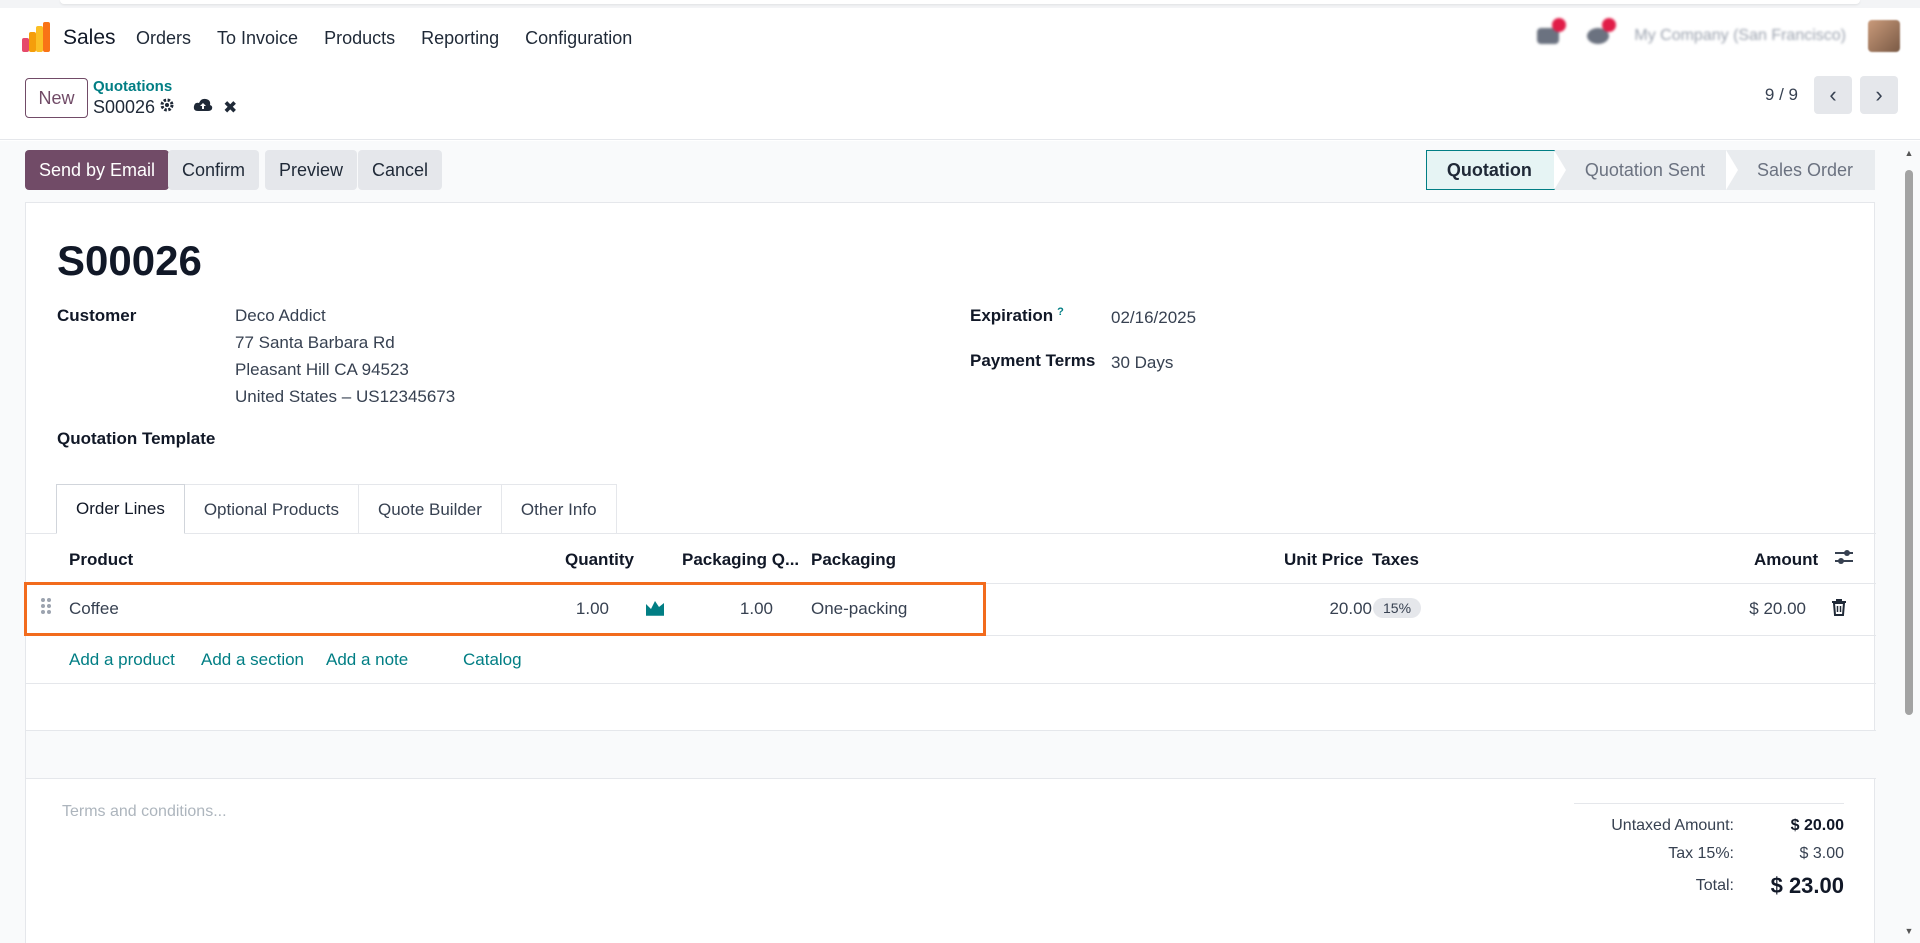 The width and height of the screenshot is (1920, 943). What do you see at coordinates (1909, 154) in the screenshot?
I see `scroll-up-arrow-icon: ▲` at bounding box center [1909, 154].